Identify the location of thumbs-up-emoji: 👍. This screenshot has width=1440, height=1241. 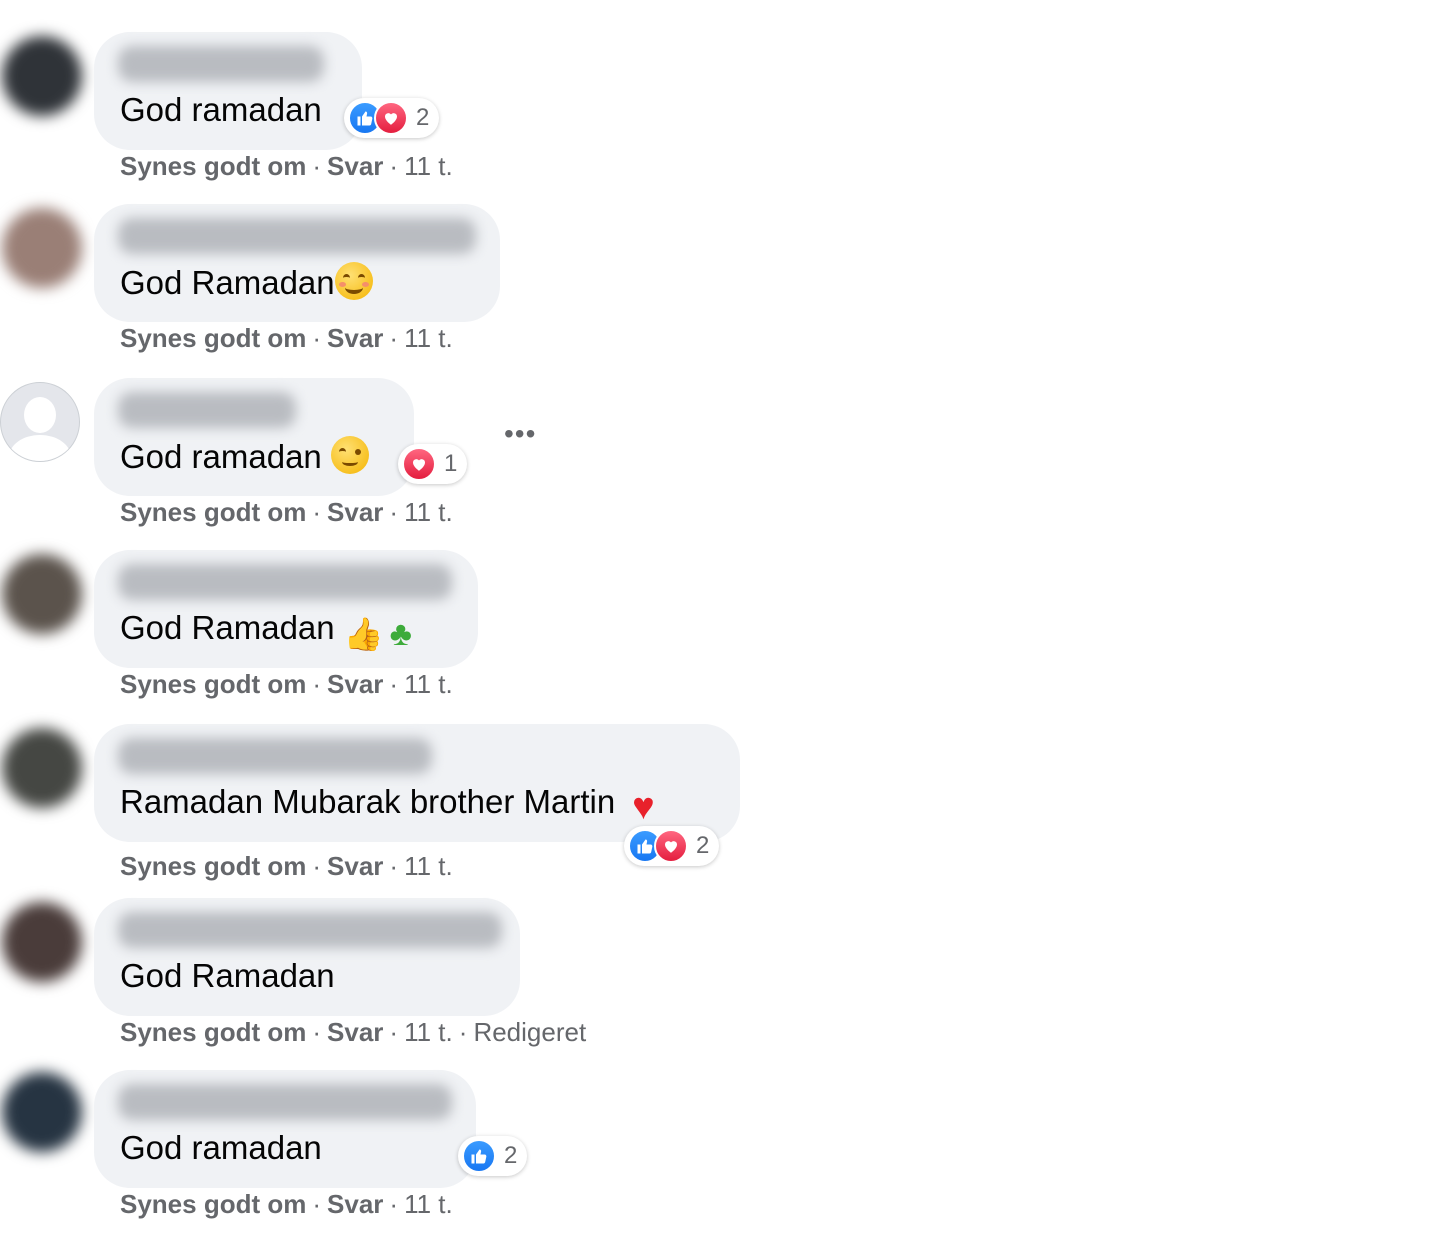
(363, 634).